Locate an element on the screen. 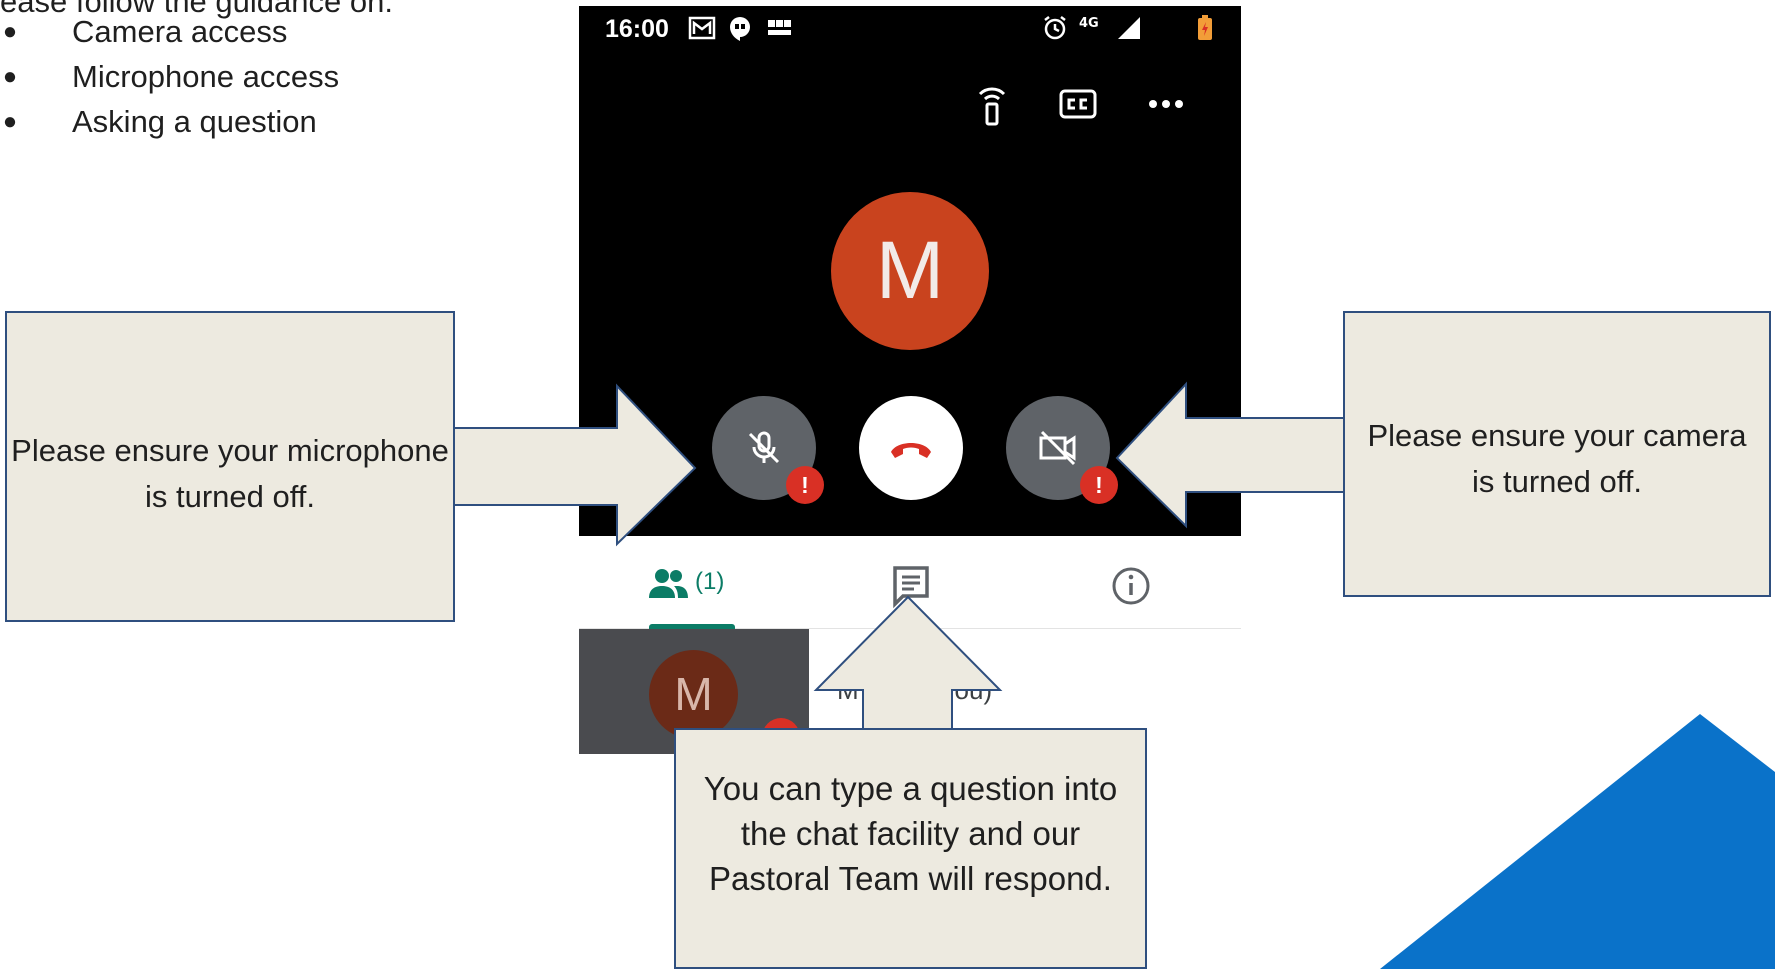  chat-icon is located at coordinates (911, 586).